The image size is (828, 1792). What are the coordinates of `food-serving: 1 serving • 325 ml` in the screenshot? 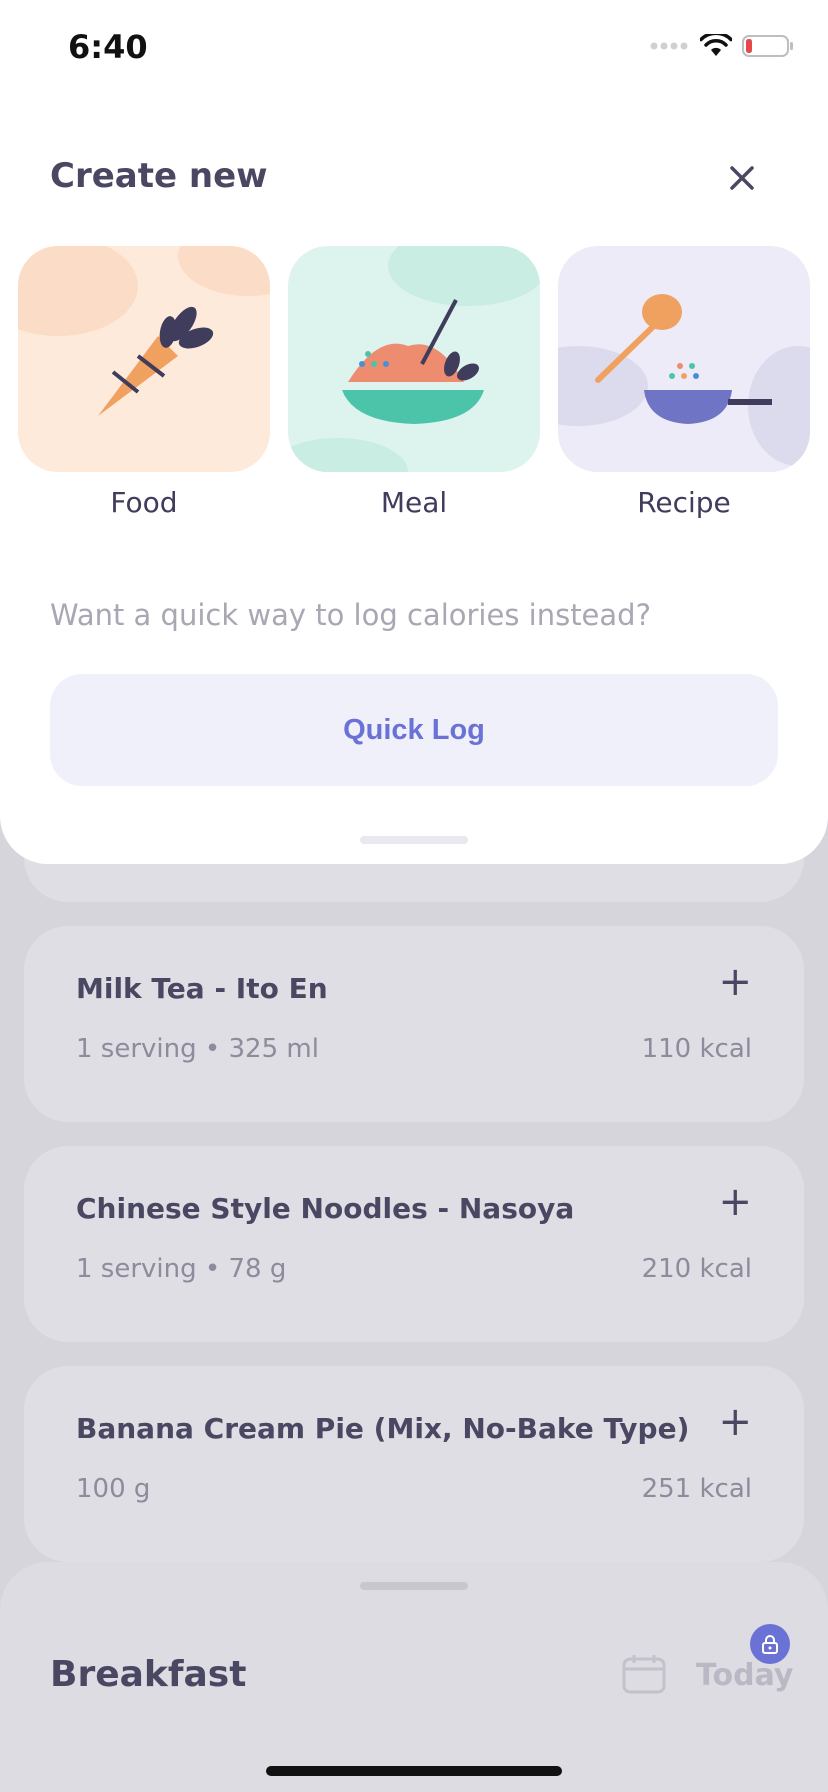 It's located at (197, 1049).